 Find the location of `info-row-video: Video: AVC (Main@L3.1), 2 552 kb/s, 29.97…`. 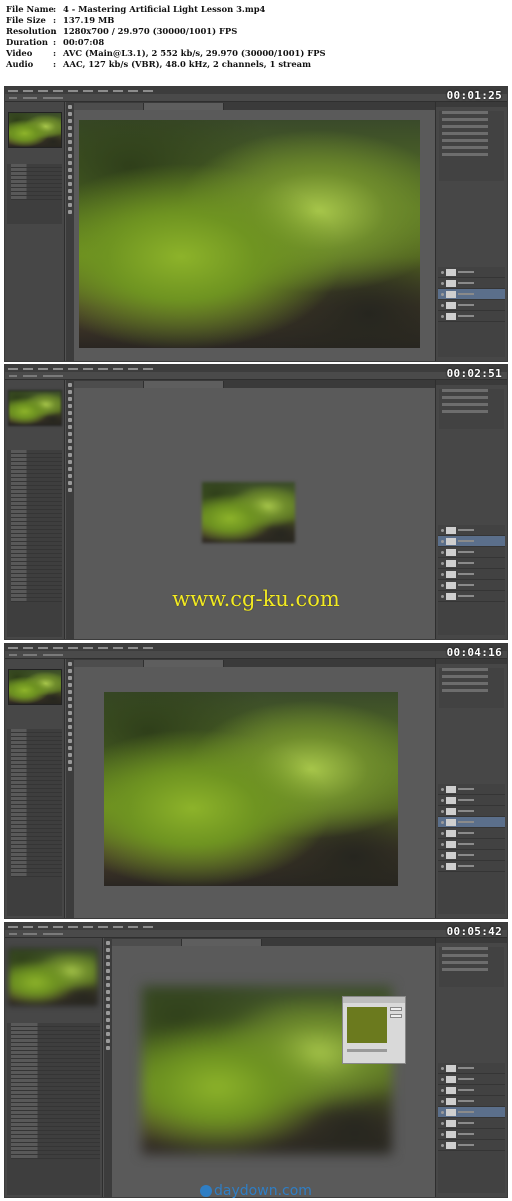

info-row-video: Video: AVC (Main@L3.1), 2 552 kb/s, 29.97… is located at coordinates (256, 53).